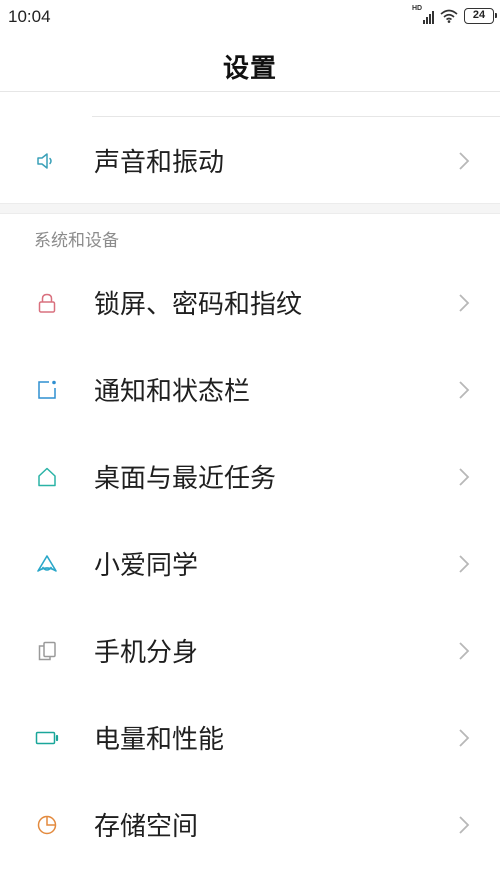 The width and height of the screenshot is (500, 888). I want to click on dual-phone-icon, so click(47, 651).